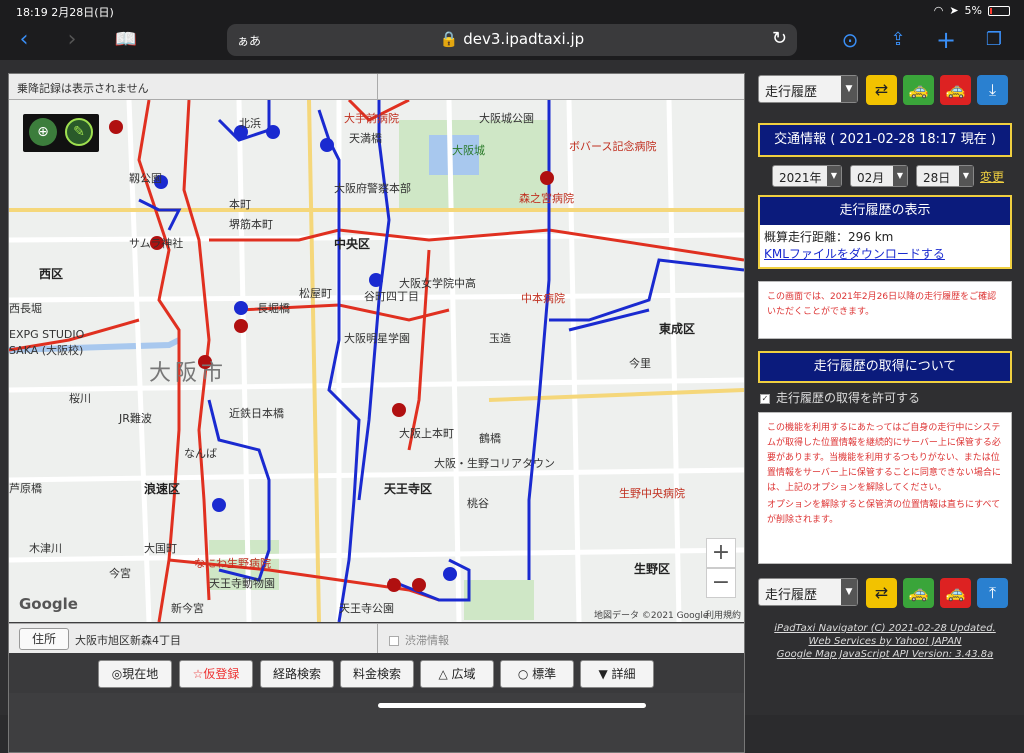  What do you see at coordinates (992, 90) in the screenshot?
I see `download-icon: ⤓` at bounding box center [992, 90].